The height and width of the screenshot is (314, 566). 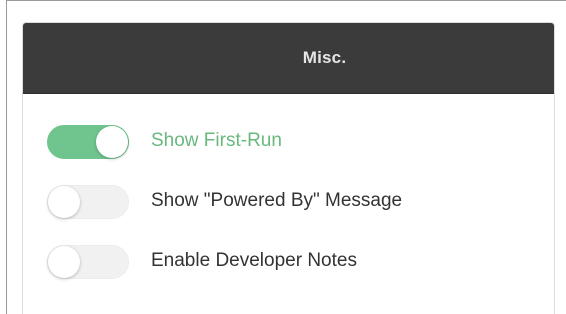 I want to click on show-powered-by-label: Show "Powered By" Message, so click(x=277, y=200).